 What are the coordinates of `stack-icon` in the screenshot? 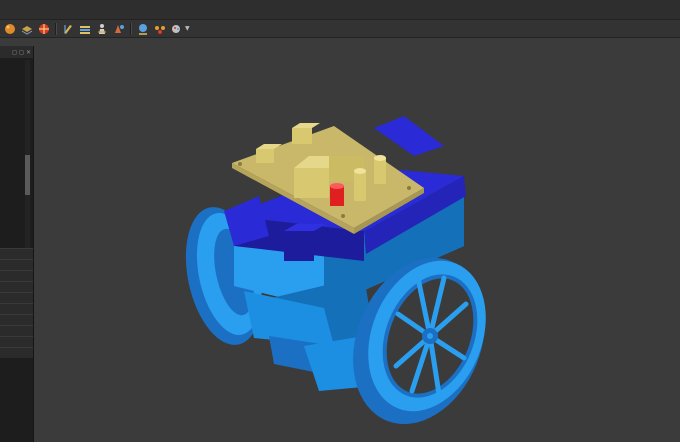 It's located at (85, 29).